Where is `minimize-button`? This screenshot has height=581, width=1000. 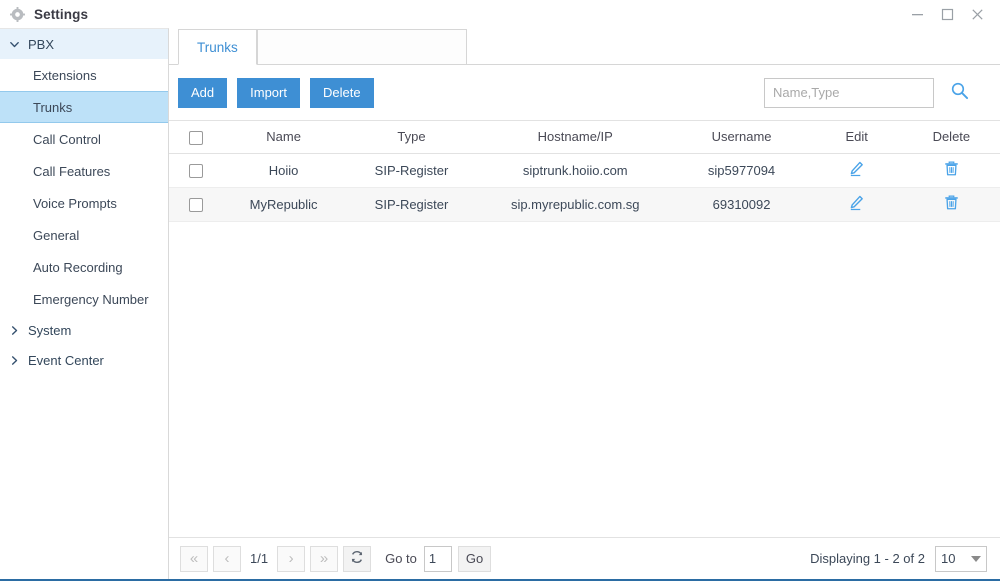
minimize-button is located at coordinates (917, 14).